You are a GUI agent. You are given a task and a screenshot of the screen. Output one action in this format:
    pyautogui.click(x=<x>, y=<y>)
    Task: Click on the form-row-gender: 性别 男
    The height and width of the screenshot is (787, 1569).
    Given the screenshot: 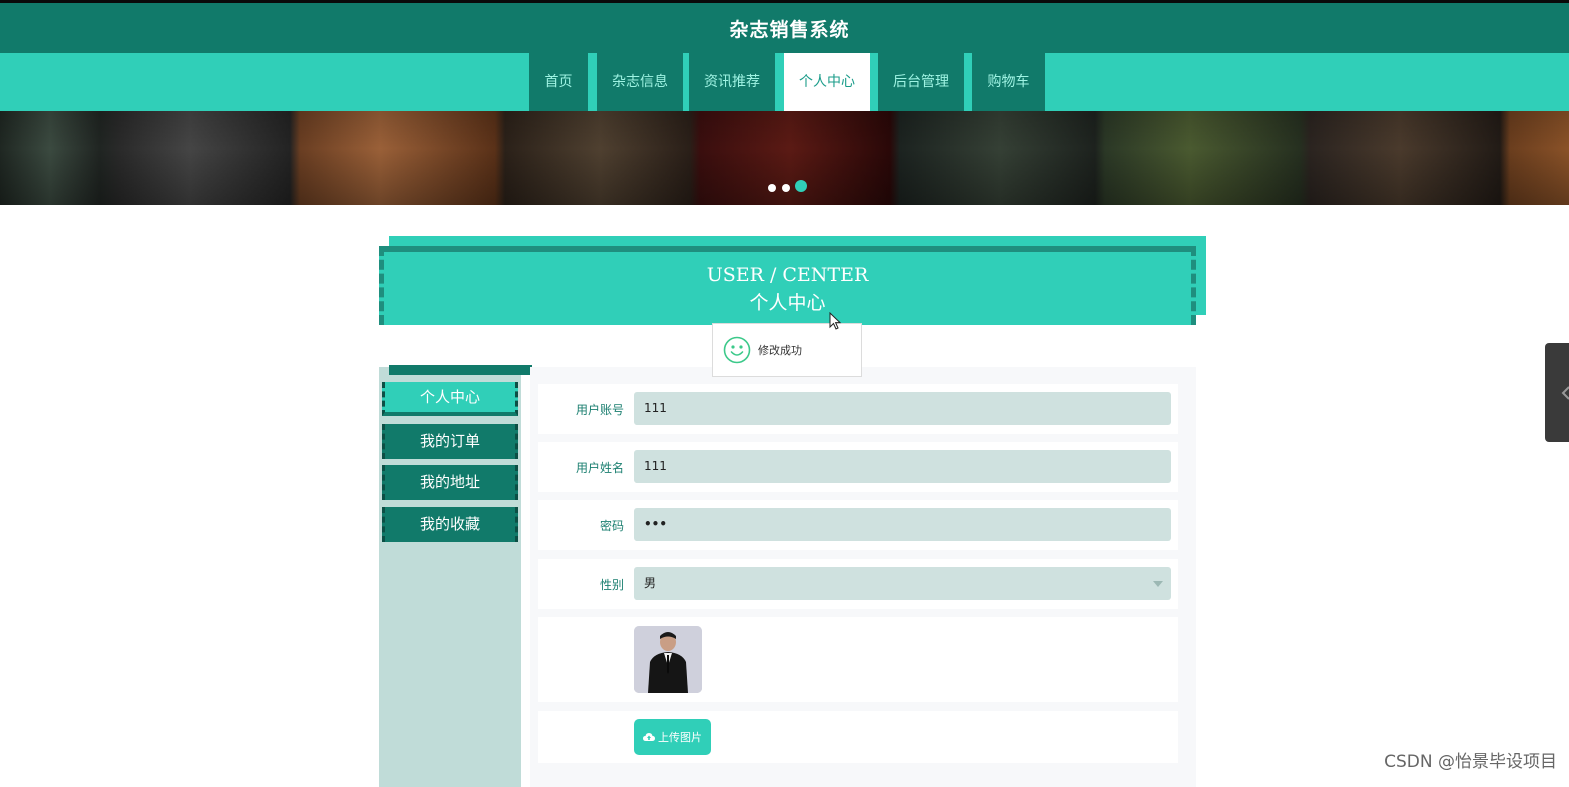 What is the action you would take?
    pyautogui.click(x=858, y=584)
    